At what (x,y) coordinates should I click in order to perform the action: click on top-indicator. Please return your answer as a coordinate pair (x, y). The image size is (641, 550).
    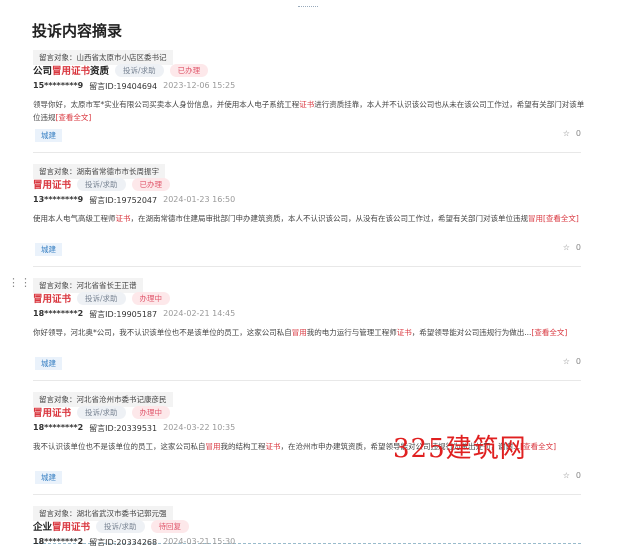
    Looking at the image, I should click on (308, 6).